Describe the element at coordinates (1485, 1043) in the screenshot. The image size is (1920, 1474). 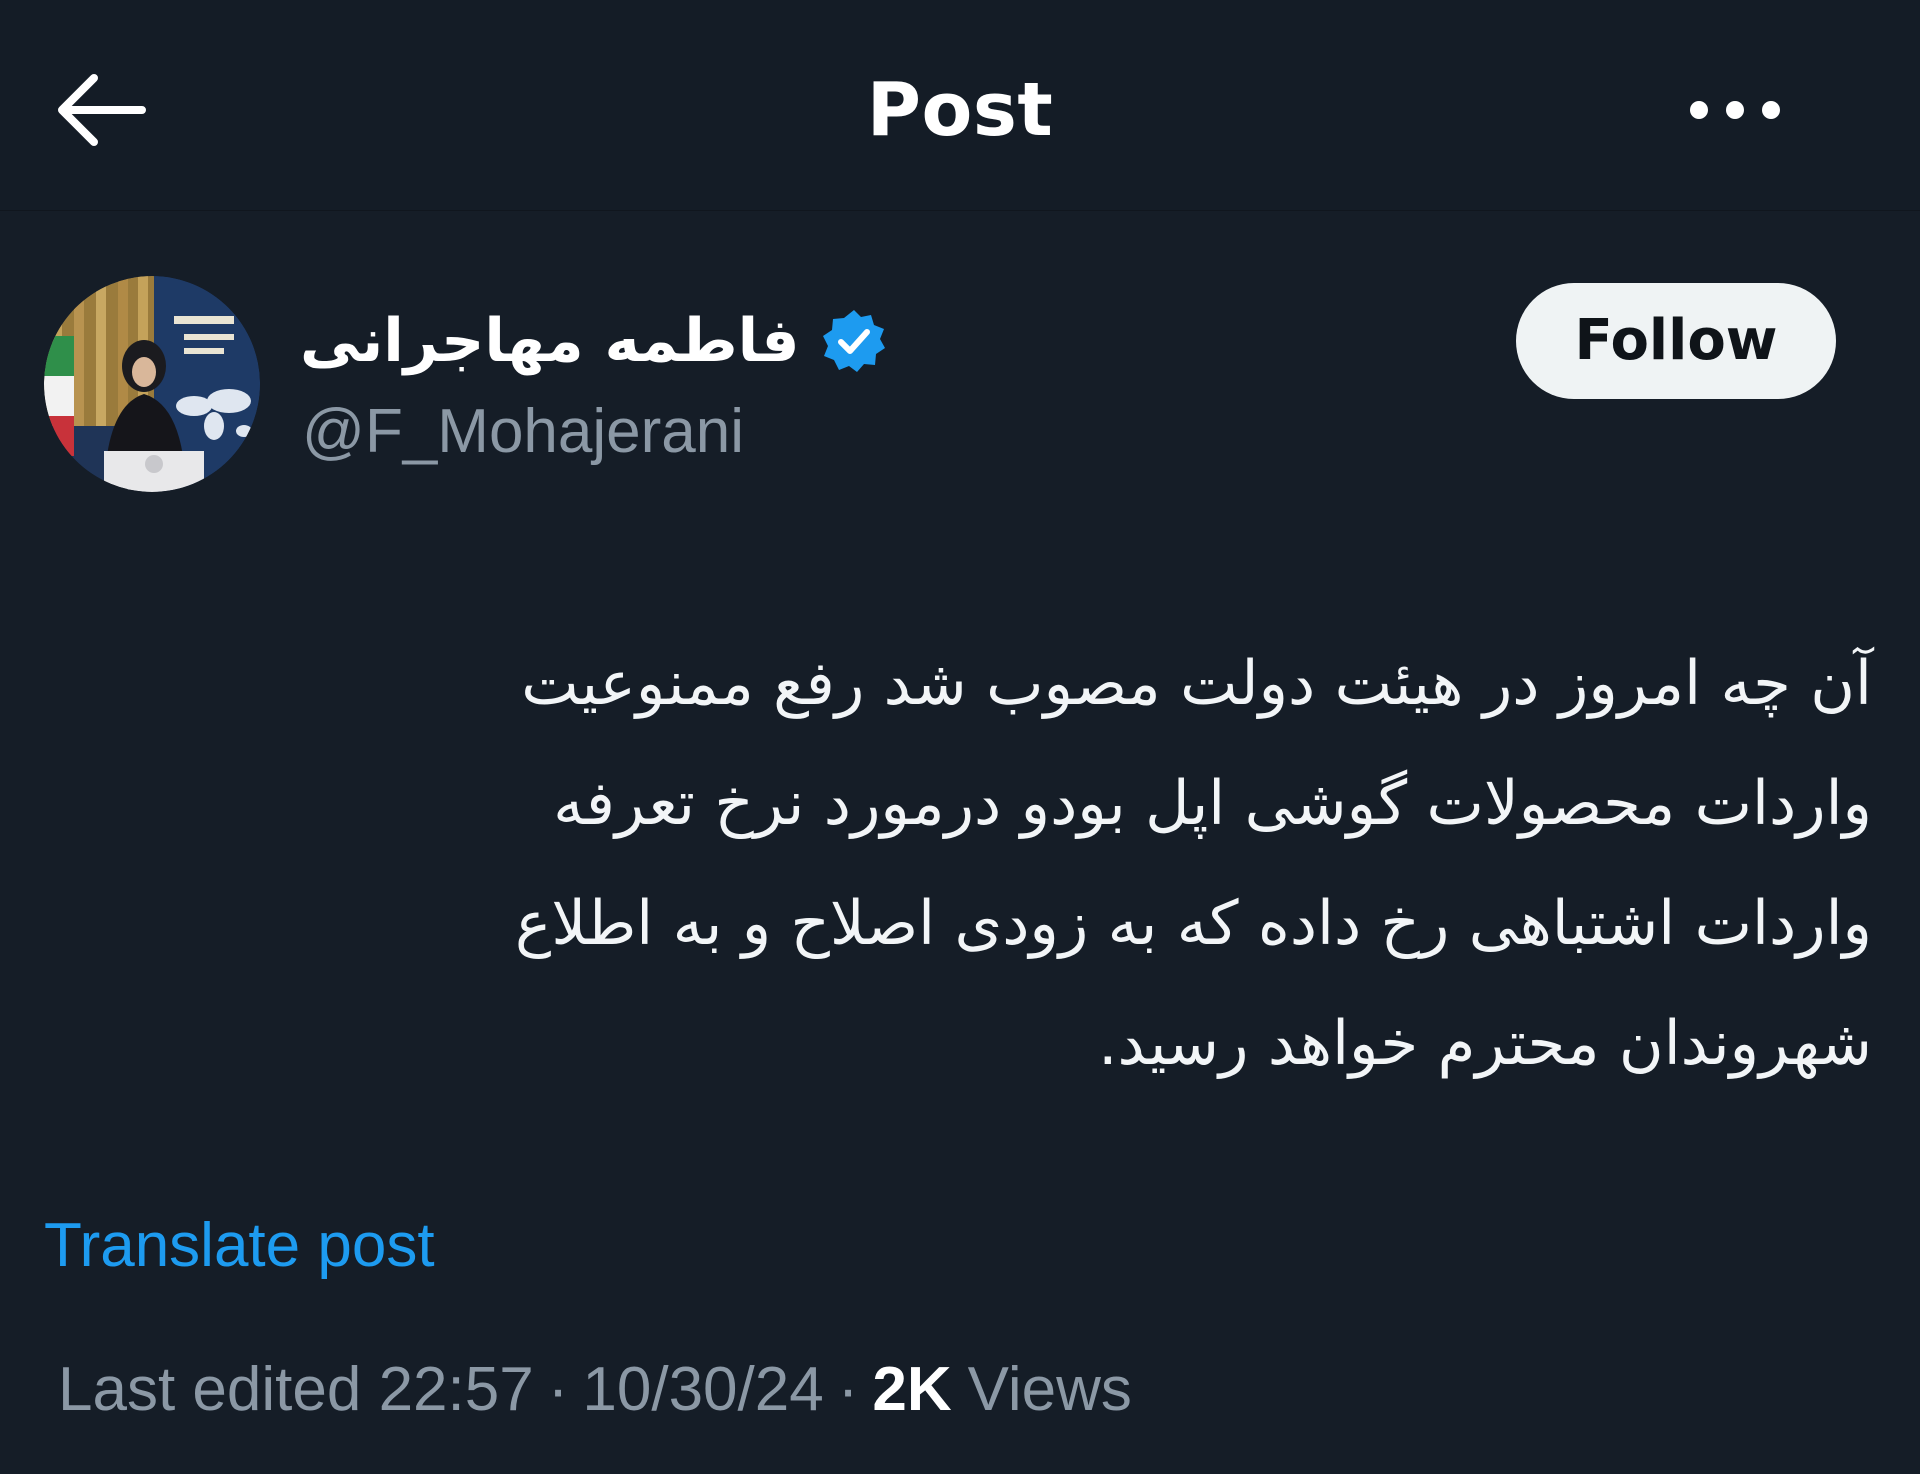
I see `post-text-line: شهروندان محترم خواهد رسید.` at that location.